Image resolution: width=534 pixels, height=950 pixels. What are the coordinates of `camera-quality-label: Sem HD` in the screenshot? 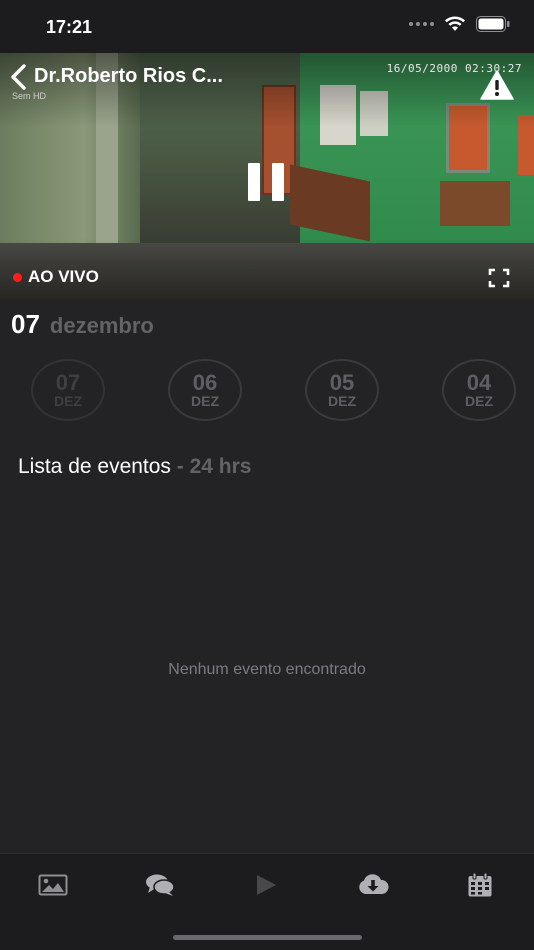 It's located at (29, 96).